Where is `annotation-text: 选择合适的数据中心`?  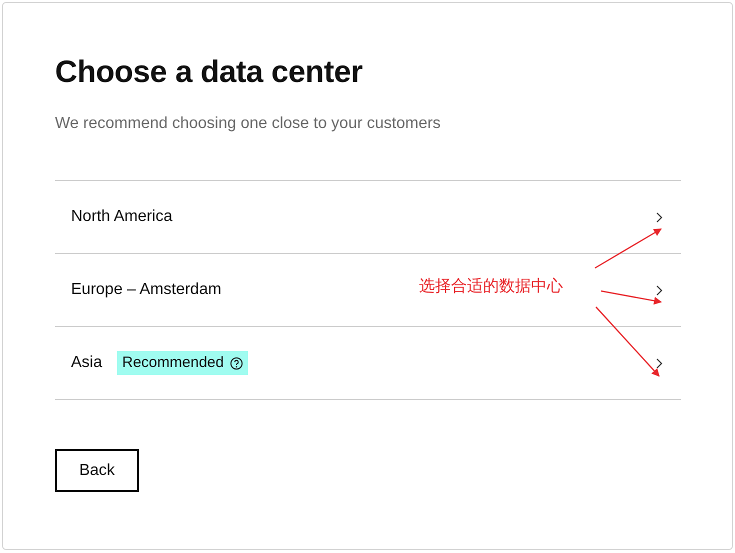 annotation-text: 选择合适的数据中心 is located at coordinates (491, 286).